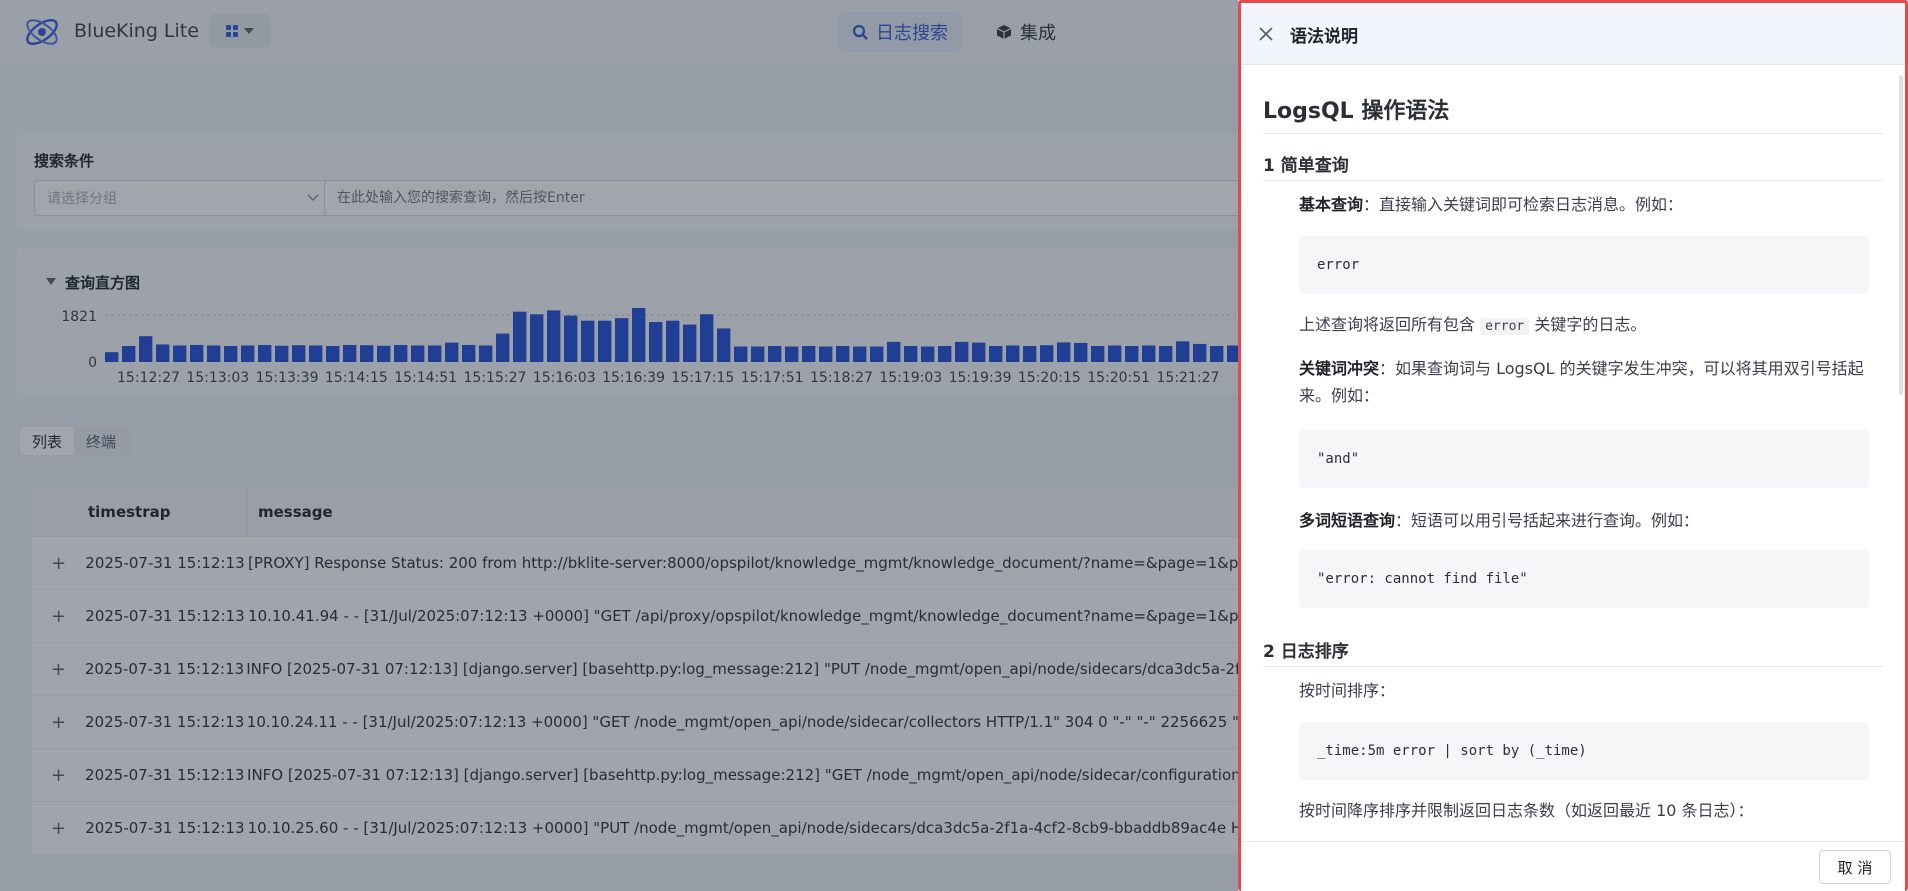  I want to click on phrase-query-paragraph: 多词短语查询：短语可以用引号括起来进行查询。例如：, so click(1584, 520).